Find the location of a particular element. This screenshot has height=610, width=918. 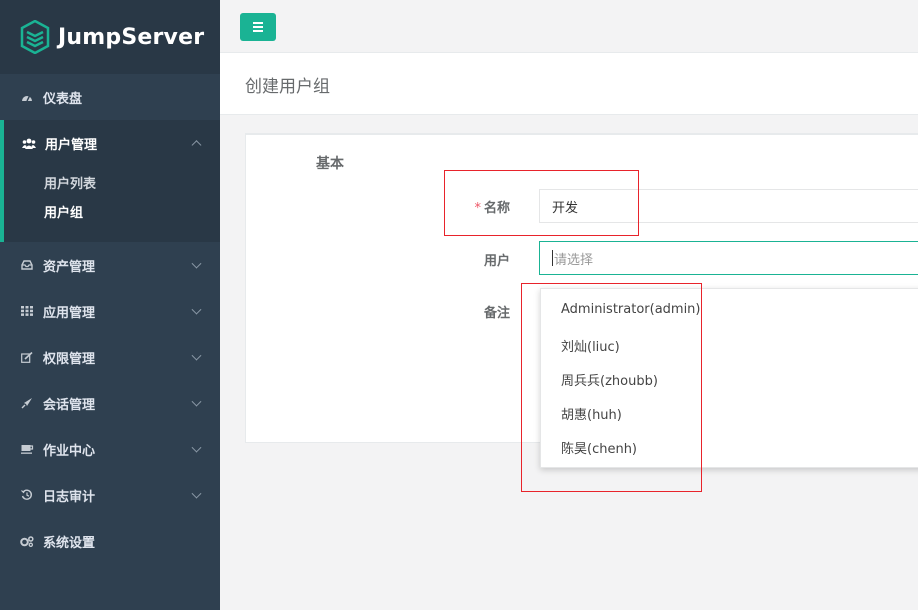

top-navbar is located at coordinates (569, 26).